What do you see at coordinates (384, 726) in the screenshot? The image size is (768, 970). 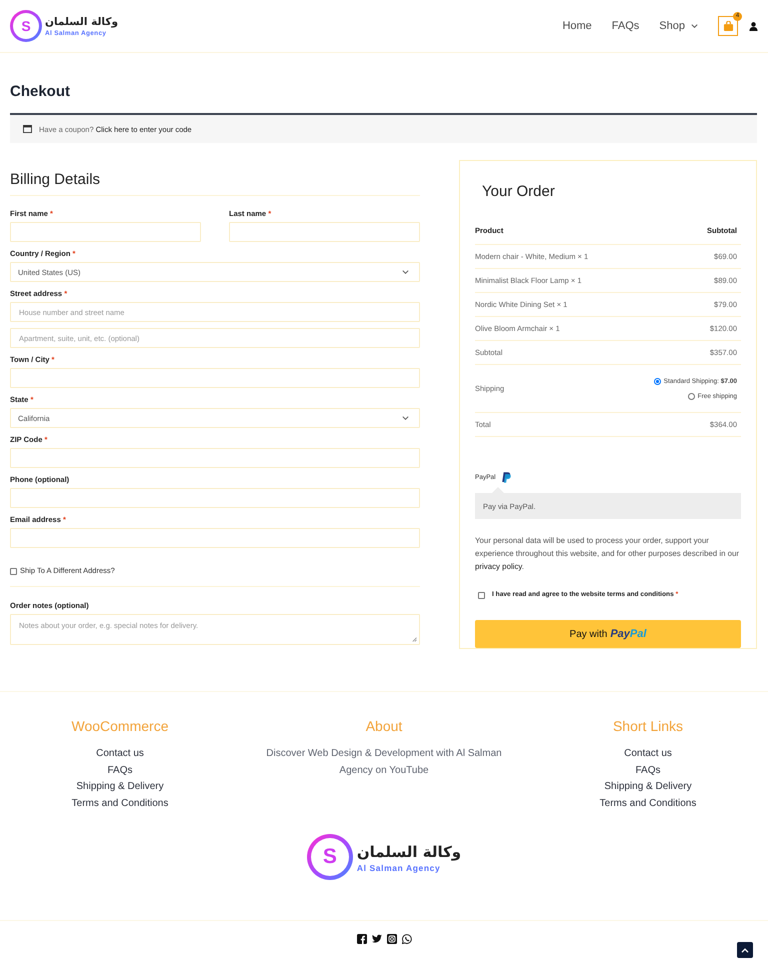 I see `footer-heading: About` at bounding box center [384, 726].